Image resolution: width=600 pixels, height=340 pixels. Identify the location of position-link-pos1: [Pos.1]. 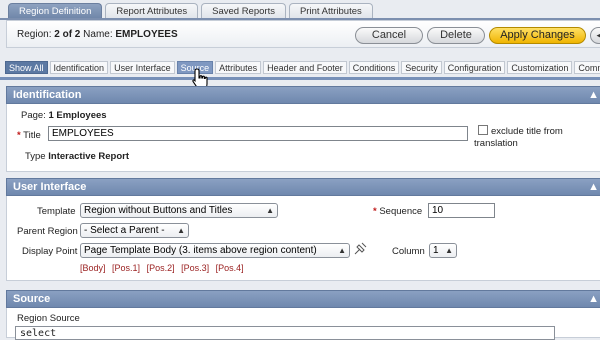
(126, 268).